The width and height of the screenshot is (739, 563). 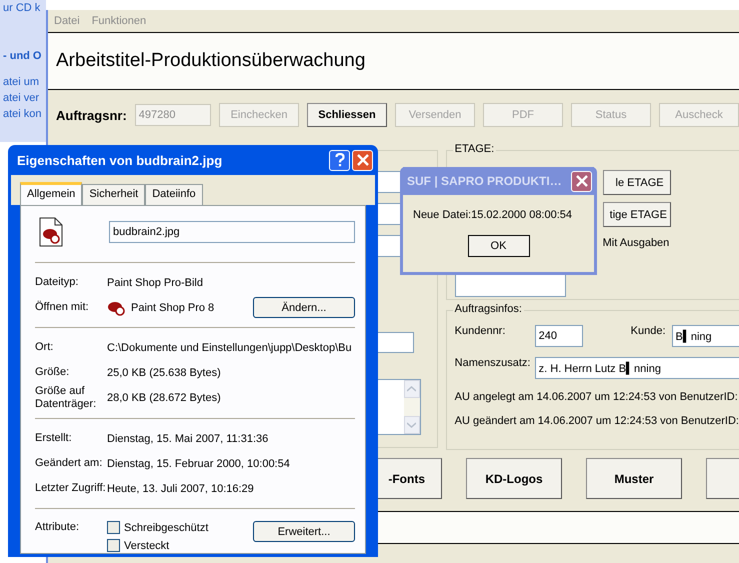 I want to click on etage-button: le ETAGE, so click(x=636, y=182).